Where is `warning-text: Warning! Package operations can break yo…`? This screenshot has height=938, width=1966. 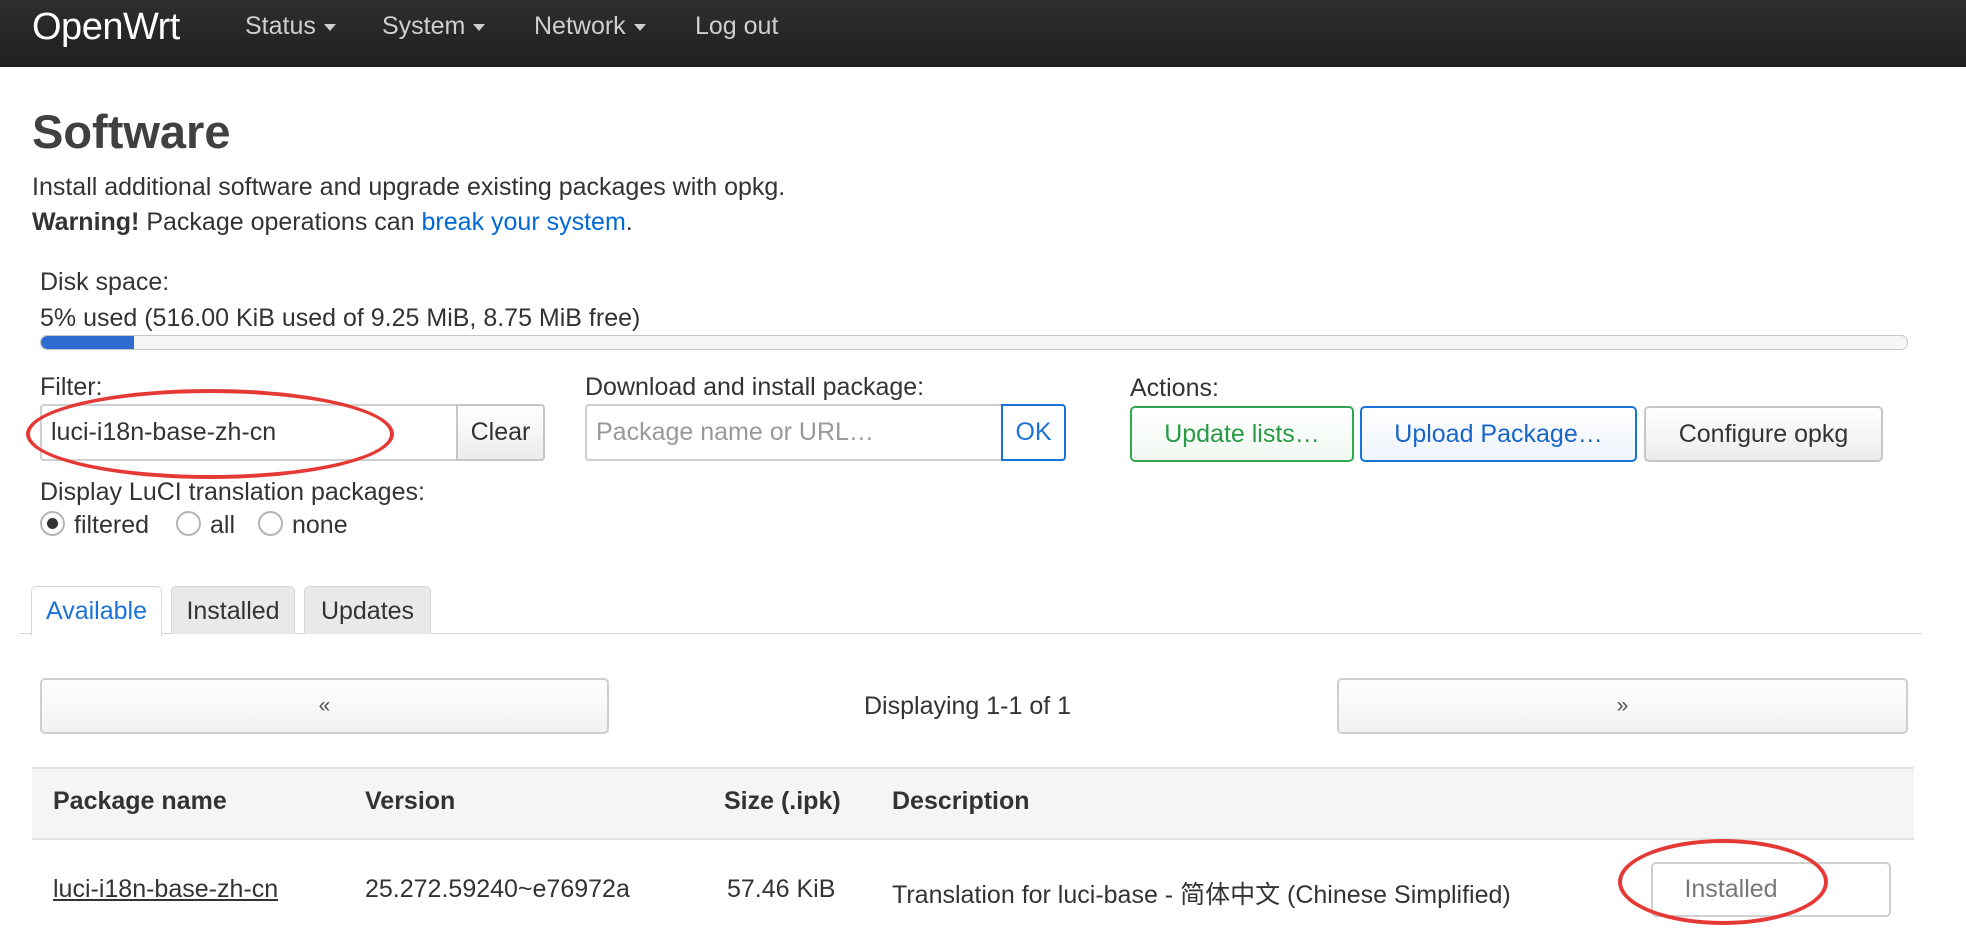 warning-text: Warning! Package operations can break yo… is located at coordinates (332, 222).